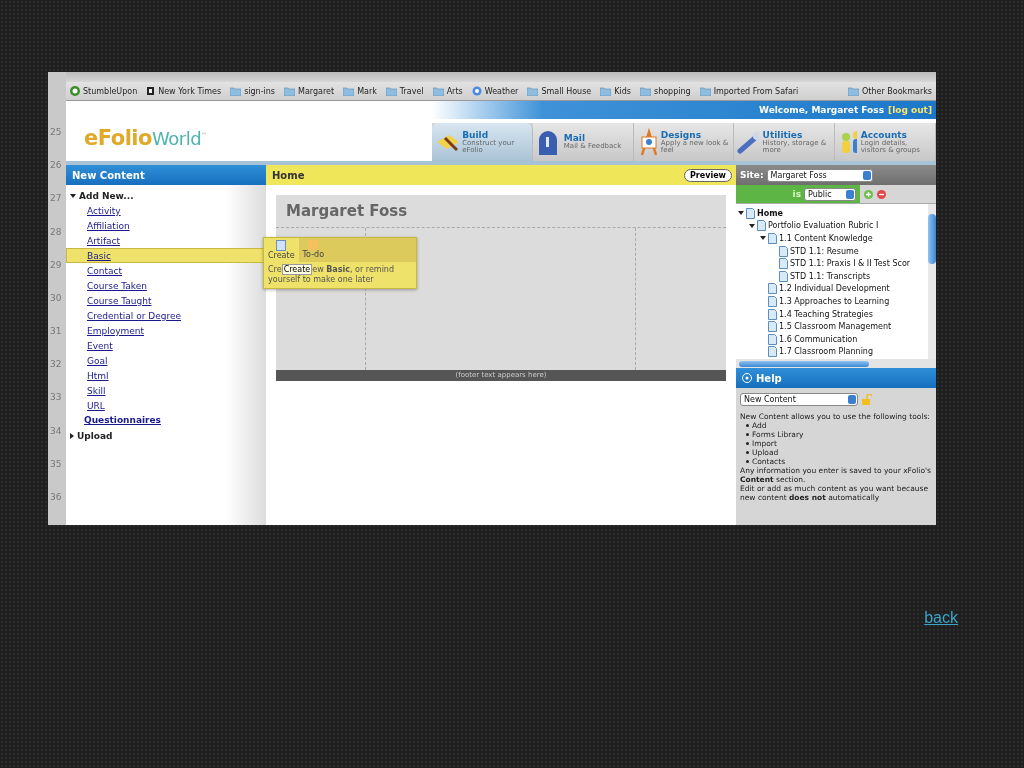 The image size is (1024, 768). I want to click on bookmark: Small House, so click(559, 91).